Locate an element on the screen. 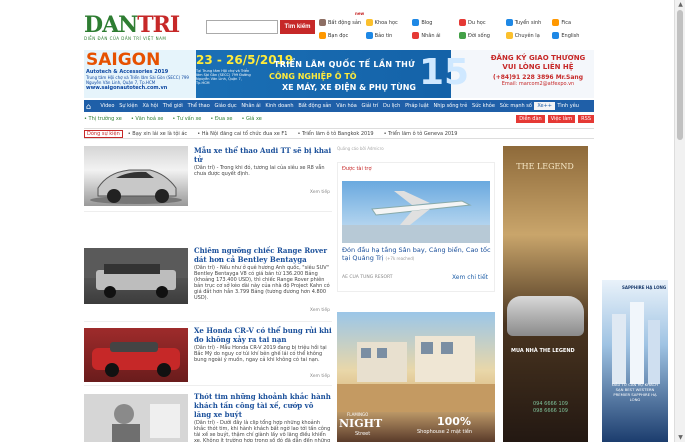 This screenshot has height=442, width=685. quicklink: Bất động sản is located at coordinates (342, 22).